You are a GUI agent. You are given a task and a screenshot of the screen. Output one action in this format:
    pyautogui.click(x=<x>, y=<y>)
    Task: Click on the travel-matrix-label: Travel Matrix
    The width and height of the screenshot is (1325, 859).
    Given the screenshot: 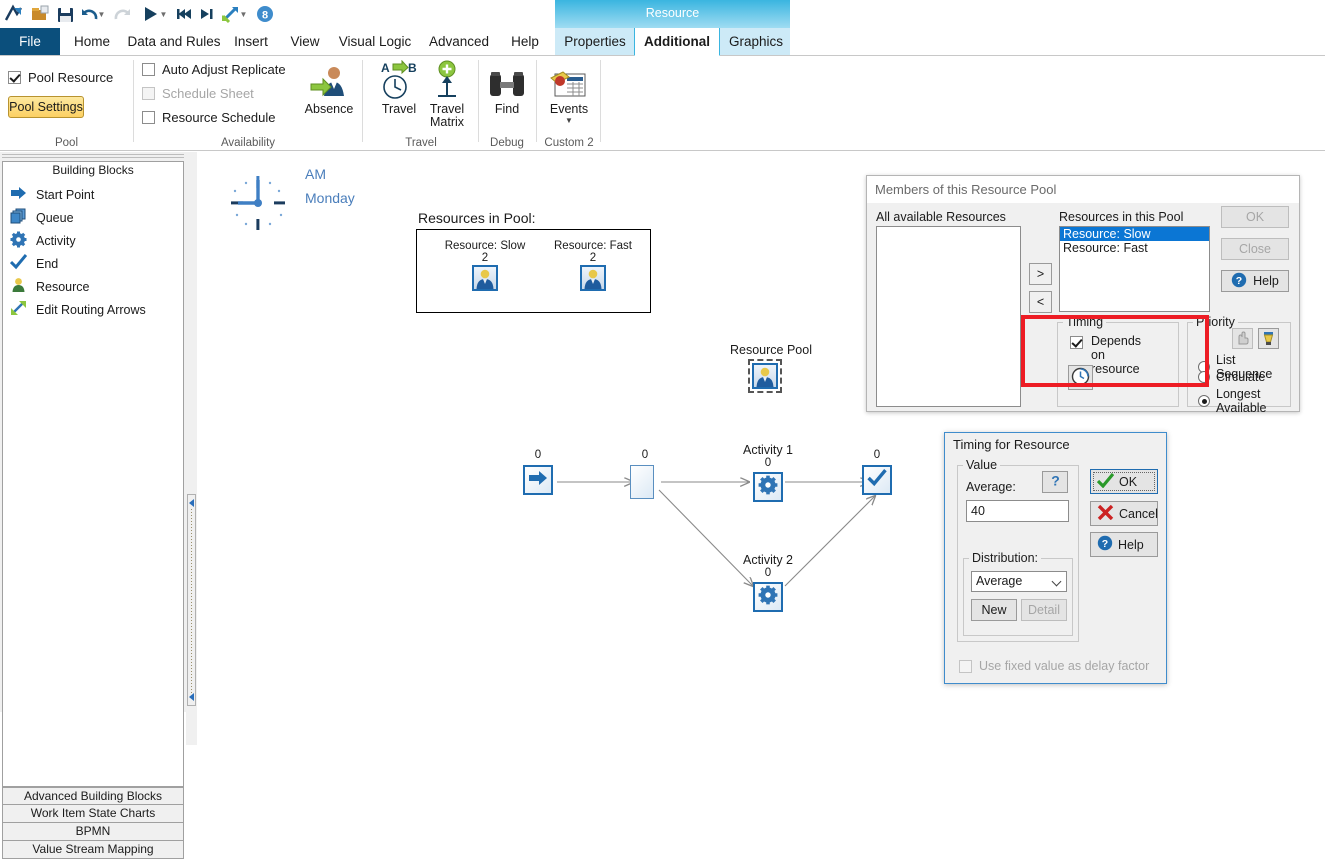 What is the action you would take?
    pyautogui.click(x=447, y=115)
    